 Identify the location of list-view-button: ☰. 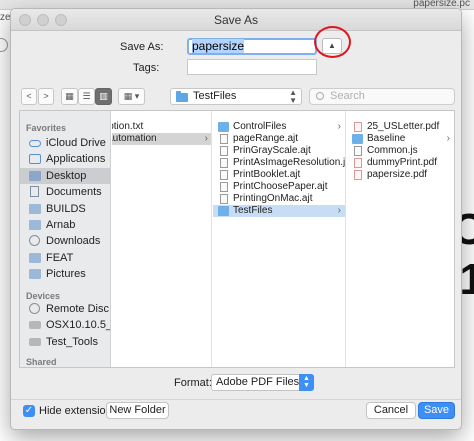
(86, 96).